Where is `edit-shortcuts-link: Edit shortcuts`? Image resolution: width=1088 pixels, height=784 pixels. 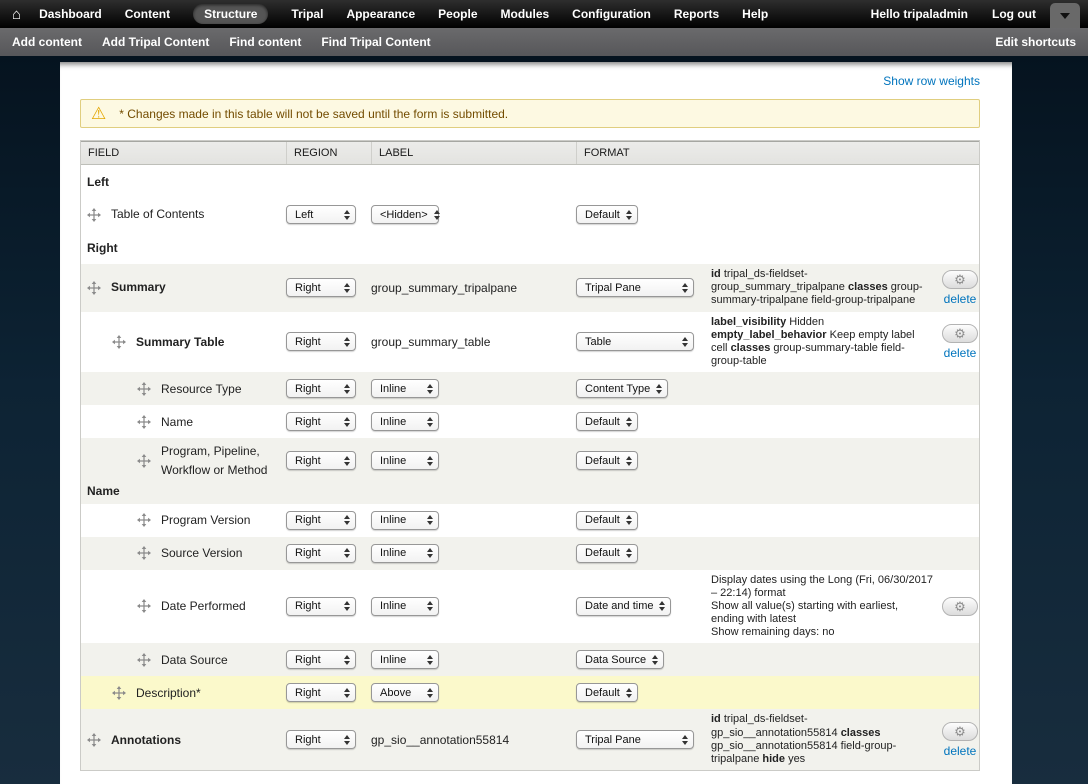
edit-shortcuts-link: Edit shortcuts is located at coordinates (1041, 42).